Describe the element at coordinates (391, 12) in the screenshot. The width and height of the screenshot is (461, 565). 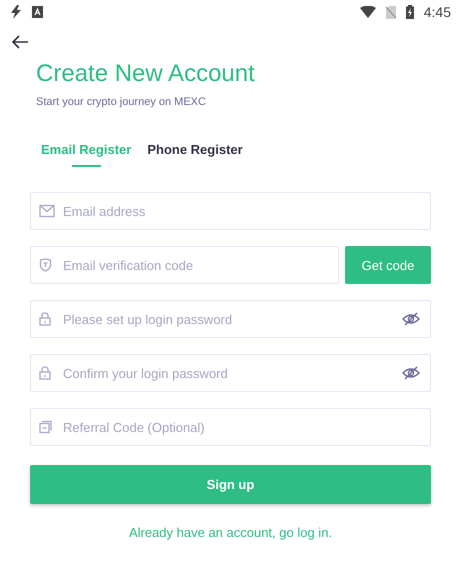
I see `no-sim-icon` at that location.